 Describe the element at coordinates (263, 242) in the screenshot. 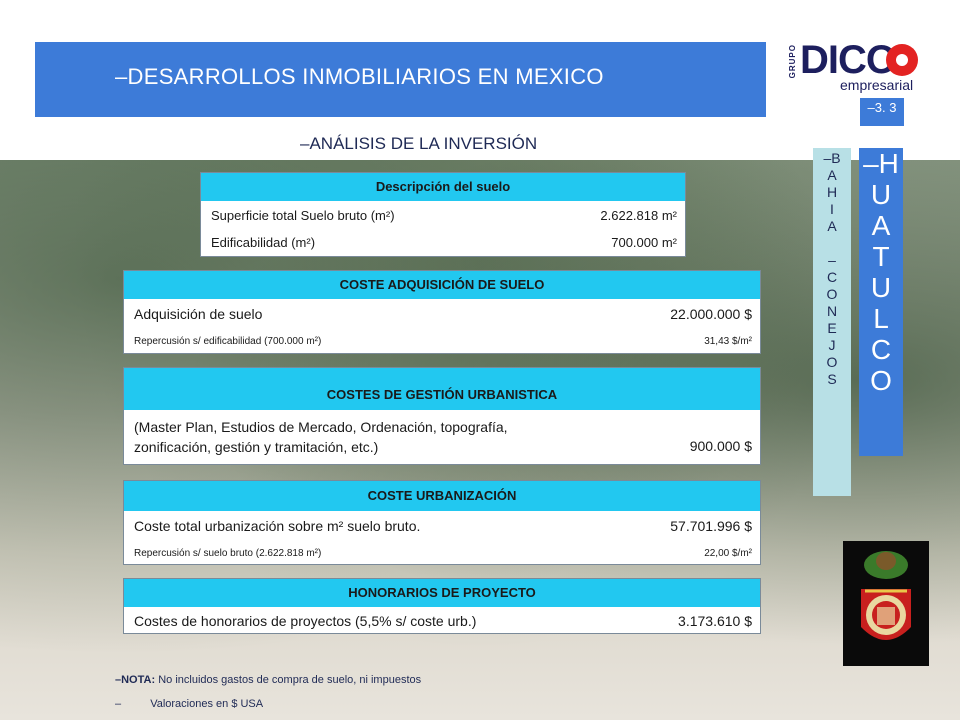

I see `row-label: Edificabilidad (m²)` at that location.